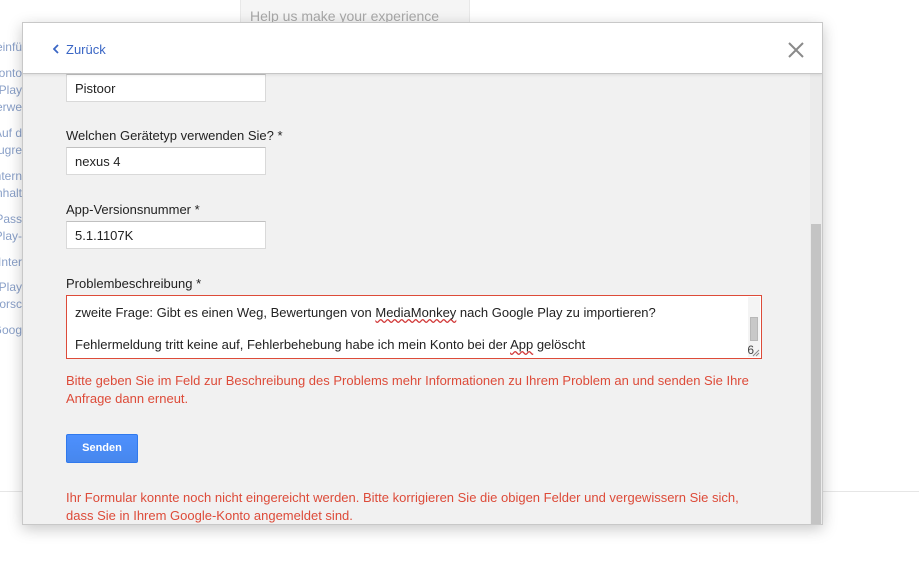 The height and width of the screenshot is (581, 919). I want to click on spellcheck-word: App, so click(522, 344).